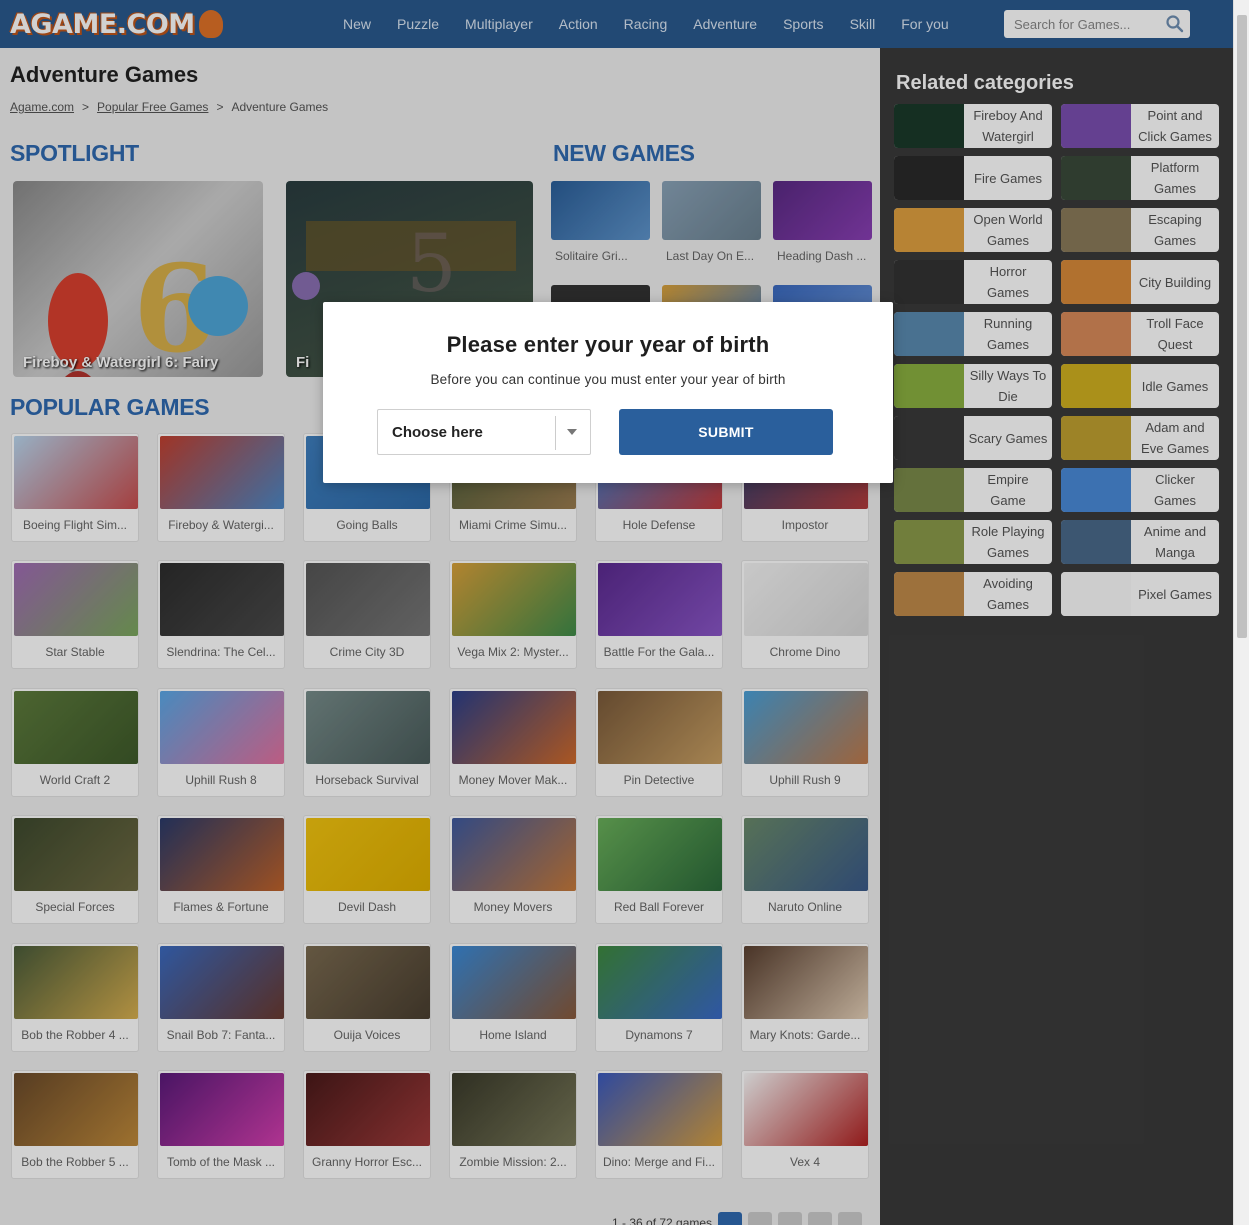  Describe the element at coordinates (484, 432) in the screenshot. I see `birth-year-select: Choose here` at that location.